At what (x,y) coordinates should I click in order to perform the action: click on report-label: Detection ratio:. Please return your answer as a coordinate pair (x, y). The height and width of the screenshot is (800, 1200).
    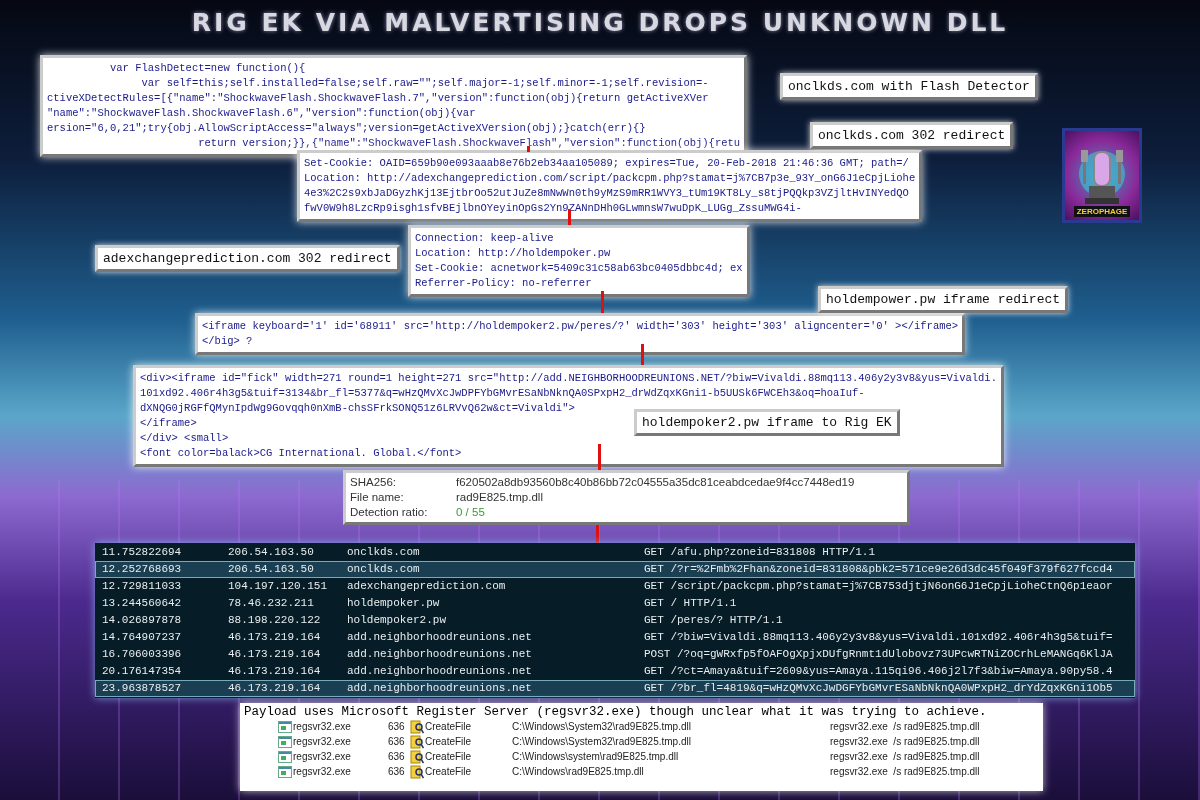
    Looking at the image, I should click on (389, 512).